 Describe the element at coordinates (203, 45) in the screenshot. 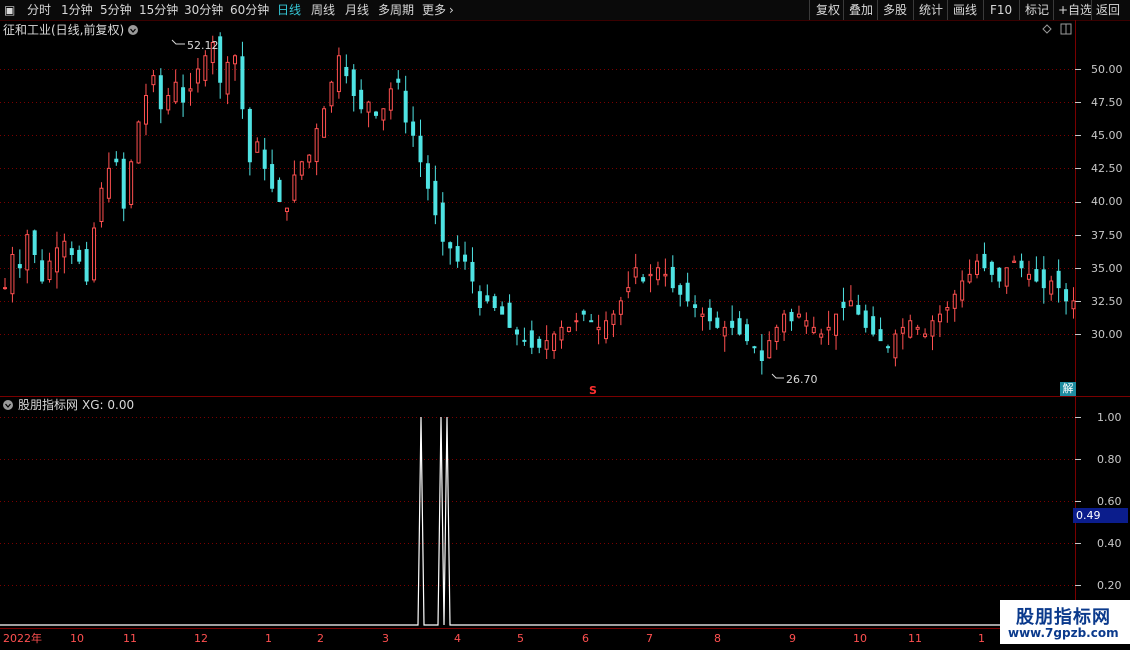

I see `high-price-label: 52.12` at that location.